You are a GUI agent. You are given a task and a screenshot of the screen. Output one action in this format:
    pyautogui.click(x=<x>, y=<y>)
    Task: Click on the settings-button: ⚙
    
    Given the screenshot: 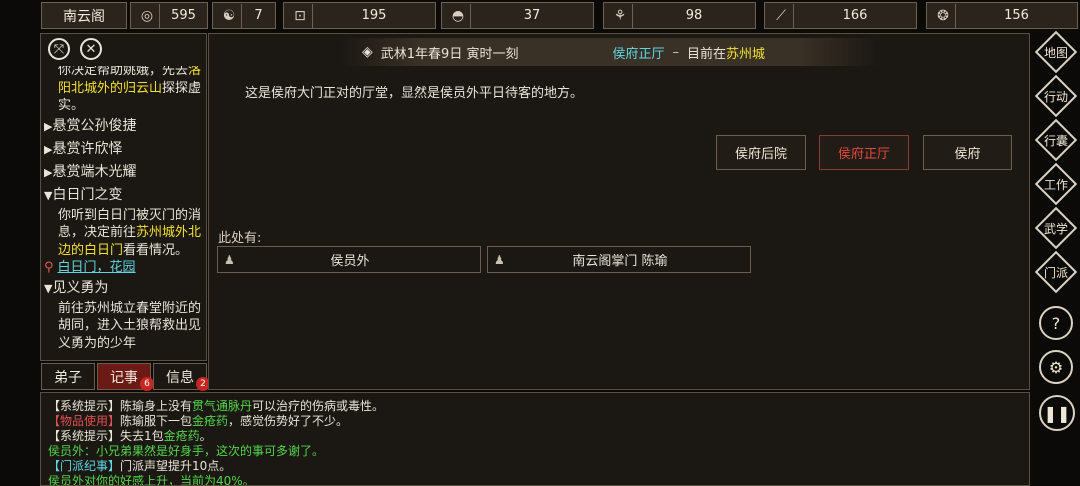 What is the action you would take?
    pyautogui.click(x=1056, y=367)
    